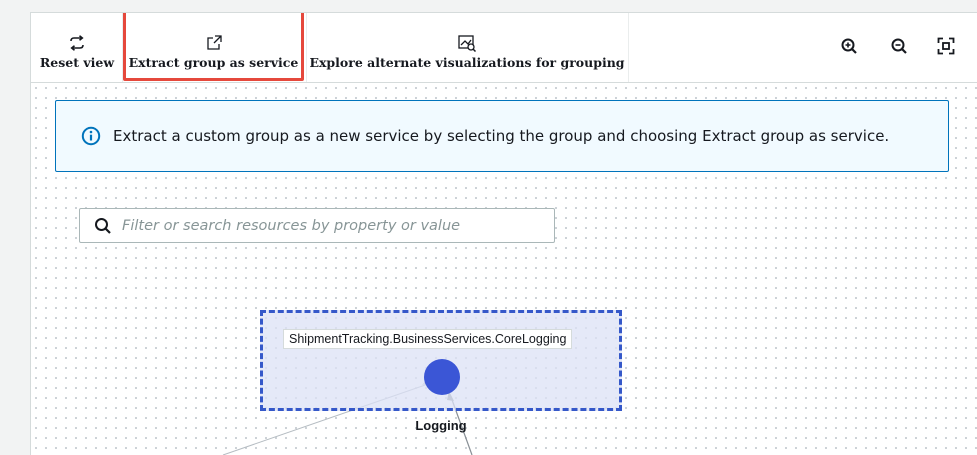 This screenshot has height=455, width=977. Describe the element at coordinates (213, 62) in the screenshot. I see `extract-group-label: Extract group as service` at that location.